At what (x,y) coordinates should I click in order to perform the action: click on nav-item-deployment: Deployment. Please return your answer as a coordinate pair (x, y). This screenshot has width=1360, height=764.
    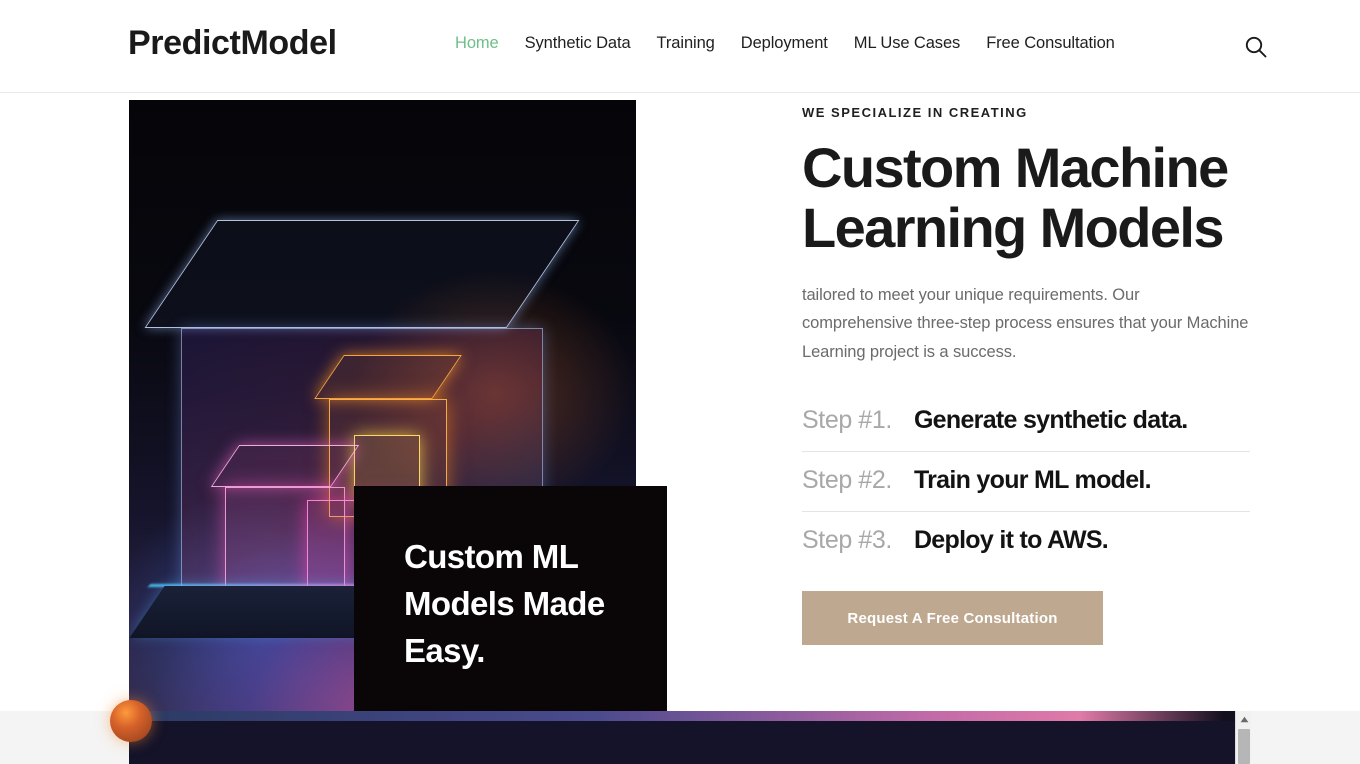
    Looking at the image, I should click on (784, 43).